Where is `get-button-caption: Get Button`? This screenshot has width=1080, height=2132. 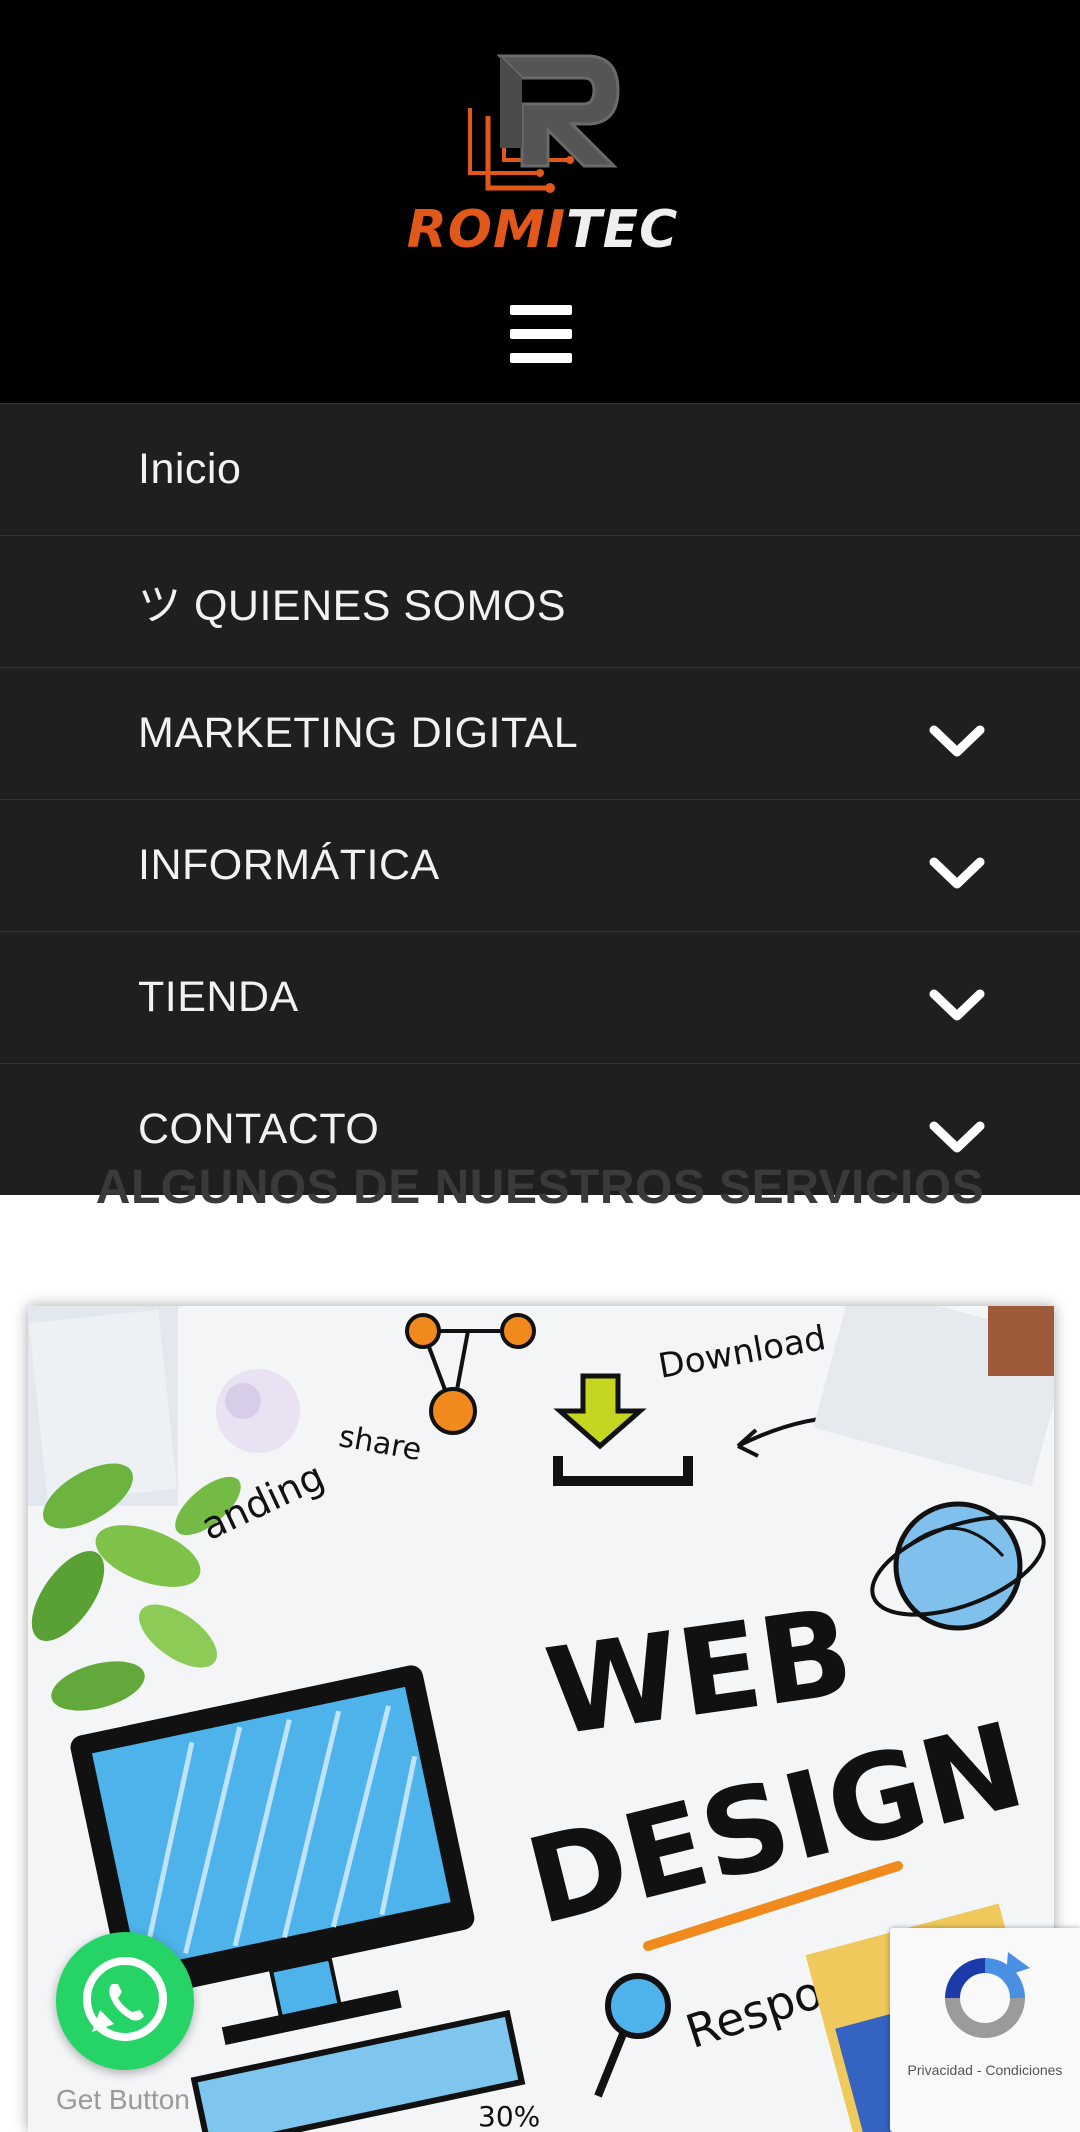
get-button-caption: Get Button is located at coordinates (123, 2100).